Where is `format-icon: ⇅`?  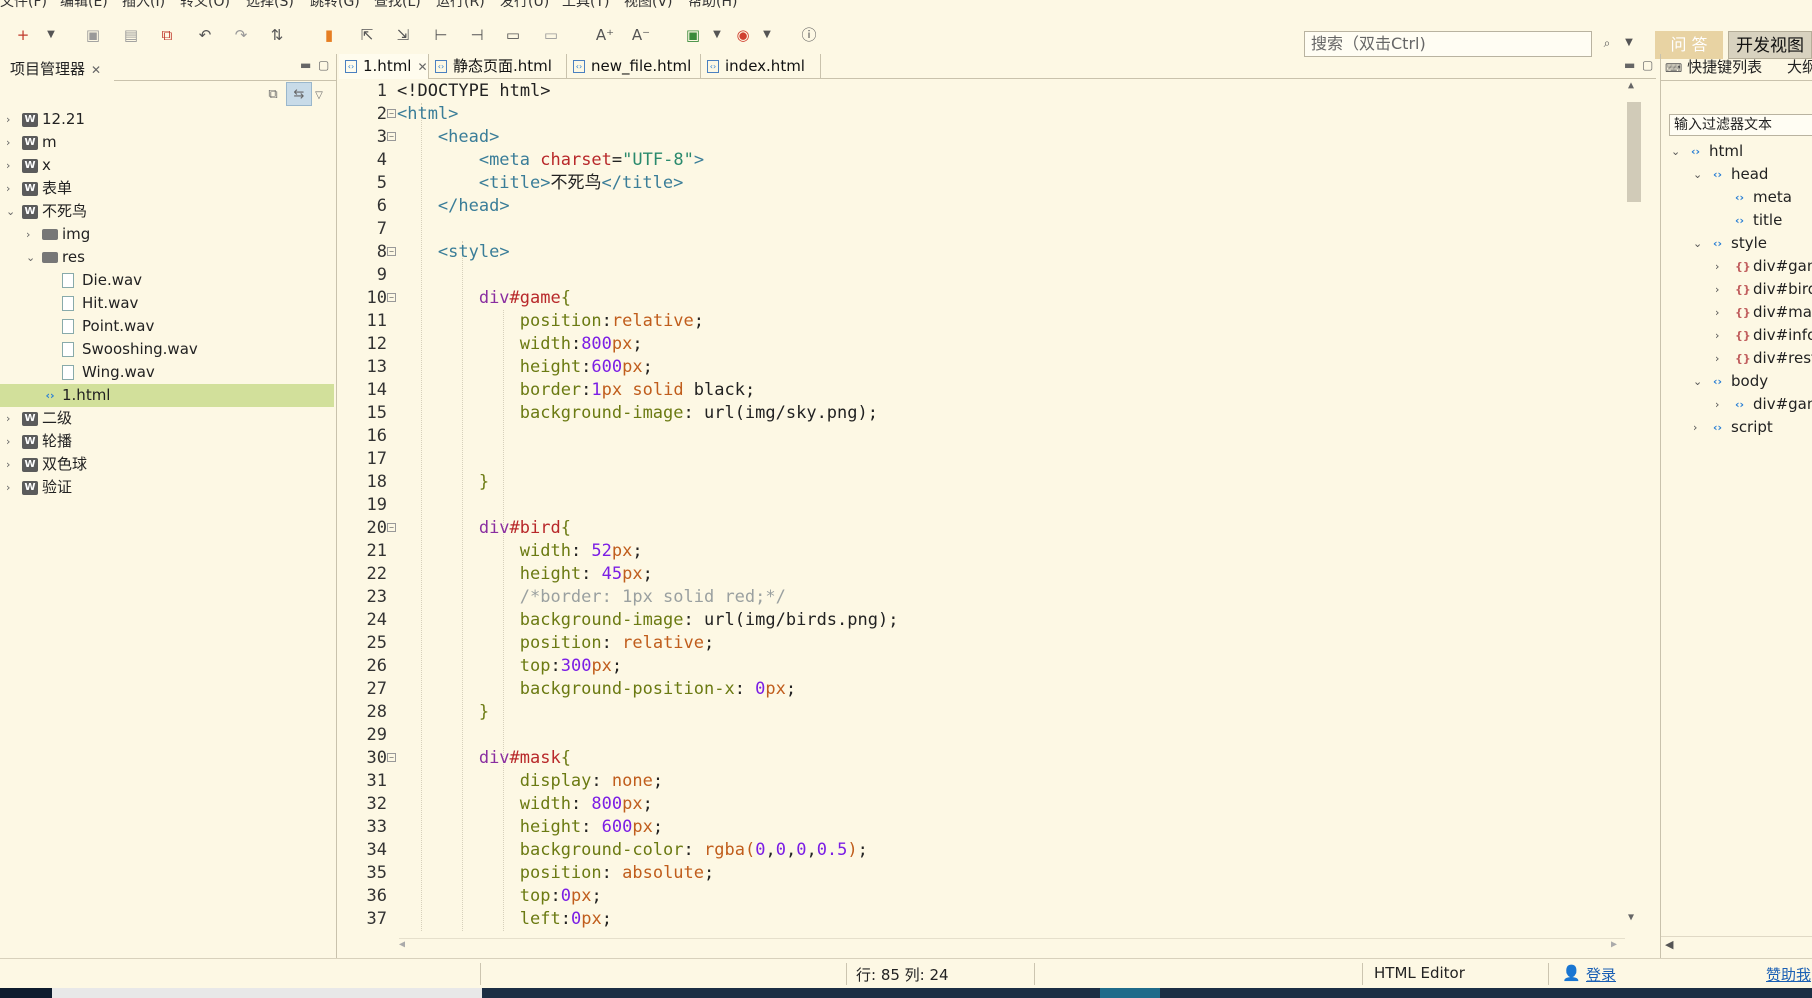
format-icon: ⇅ is located at coordinates (277, 35).